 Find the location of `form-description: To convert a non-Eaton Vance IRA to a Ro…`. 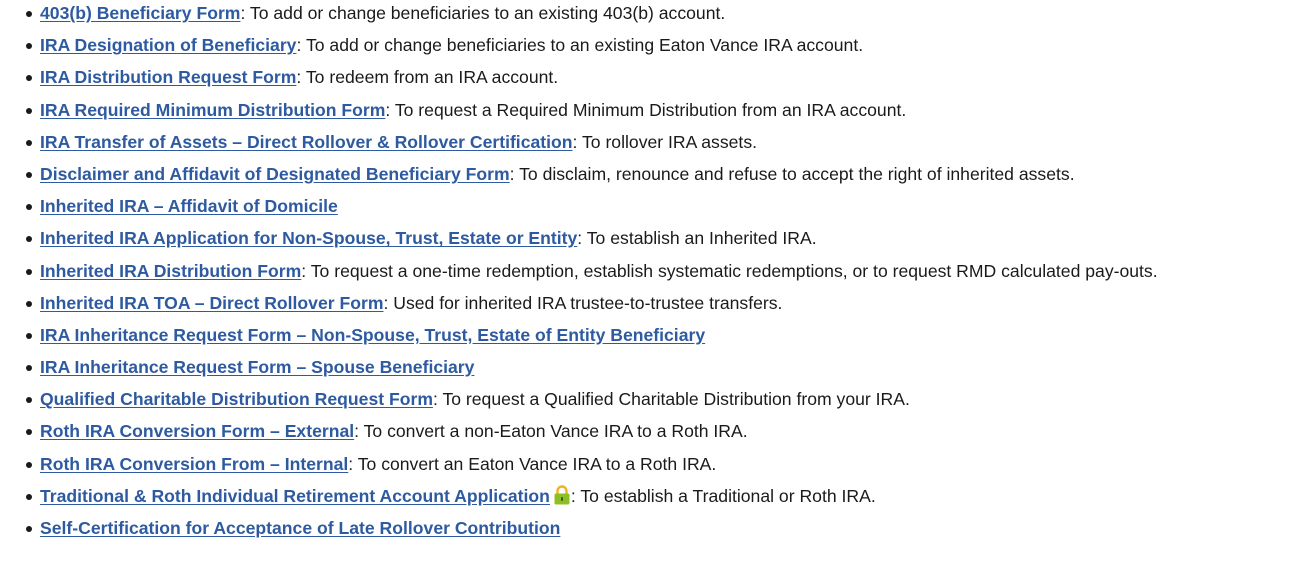

form-description: To convert a non-Eaton Vance IRA to a Ro… is located at coordinates (555, 431).